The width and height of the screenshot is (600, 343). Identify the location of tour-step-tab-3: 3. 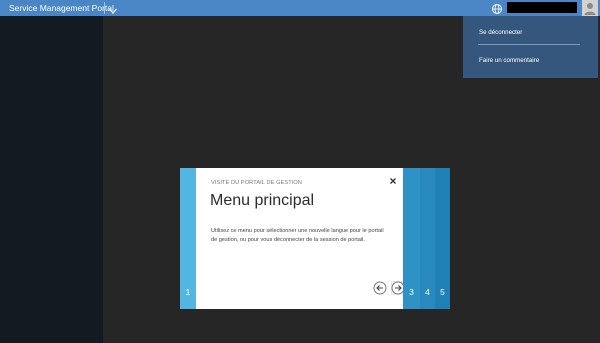
(411, 238).